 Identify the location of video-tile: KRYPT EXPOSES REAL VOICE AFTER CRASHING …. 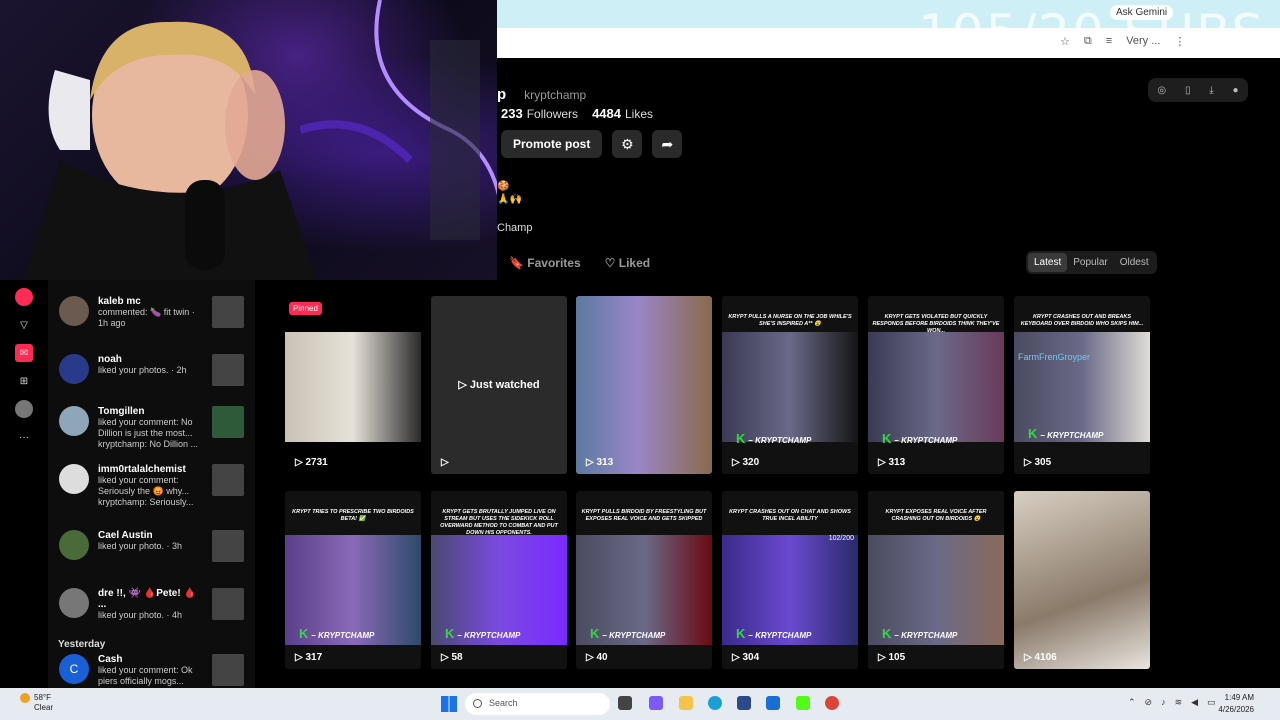
(936, 580).